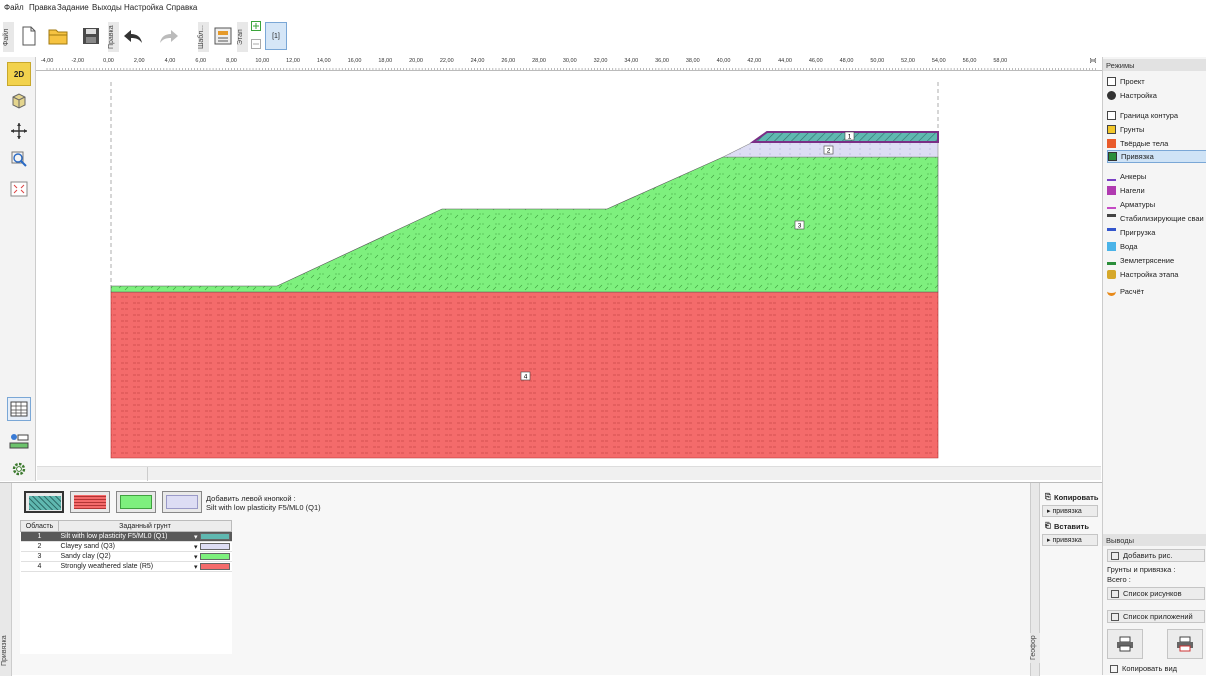 The height and width of the screenshot is (676, 1206). What do you see at coordinates (1093, 61) in the screenshot?
I see `ruler-unit: [м]` at bounding box center [1093, 61].